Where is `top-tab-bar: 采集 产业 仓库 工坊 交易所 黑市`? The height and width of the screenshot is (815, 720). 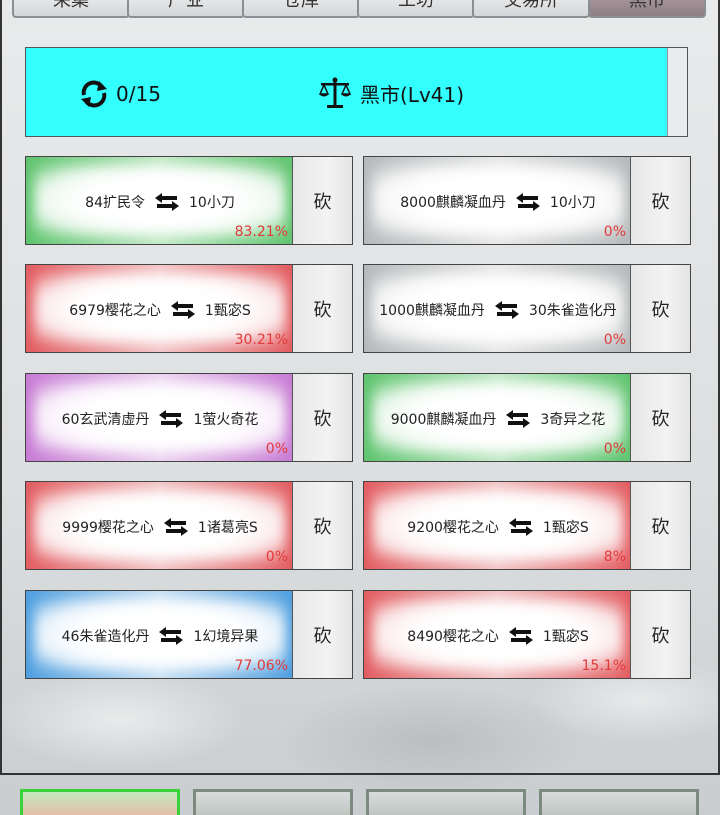 top-tab-bar: 采集 产业 仓库 工坊 交易所 黑市 is located at coordinates (360, 10).